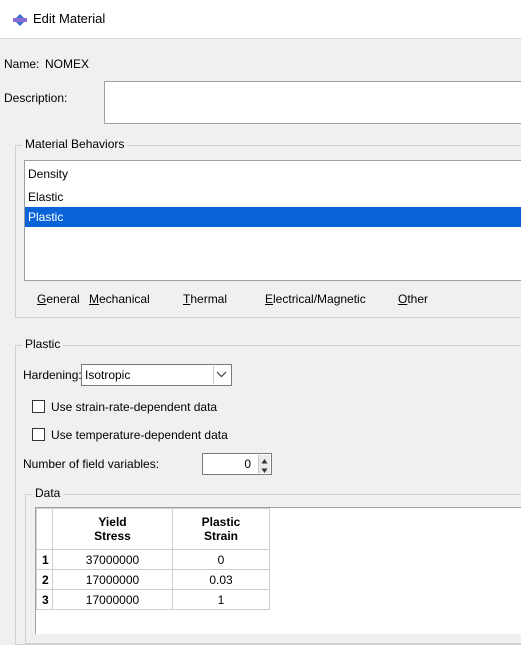  I want to click on table-row: 3 17000000 1, so click(153, 599).